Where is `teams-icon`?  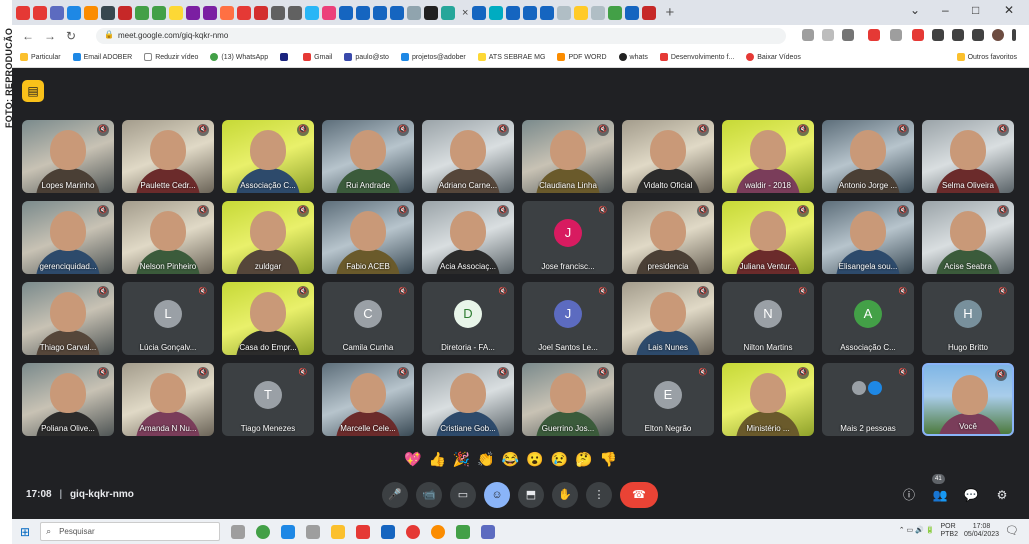 teams-icon is located at coordinates (488, 531).